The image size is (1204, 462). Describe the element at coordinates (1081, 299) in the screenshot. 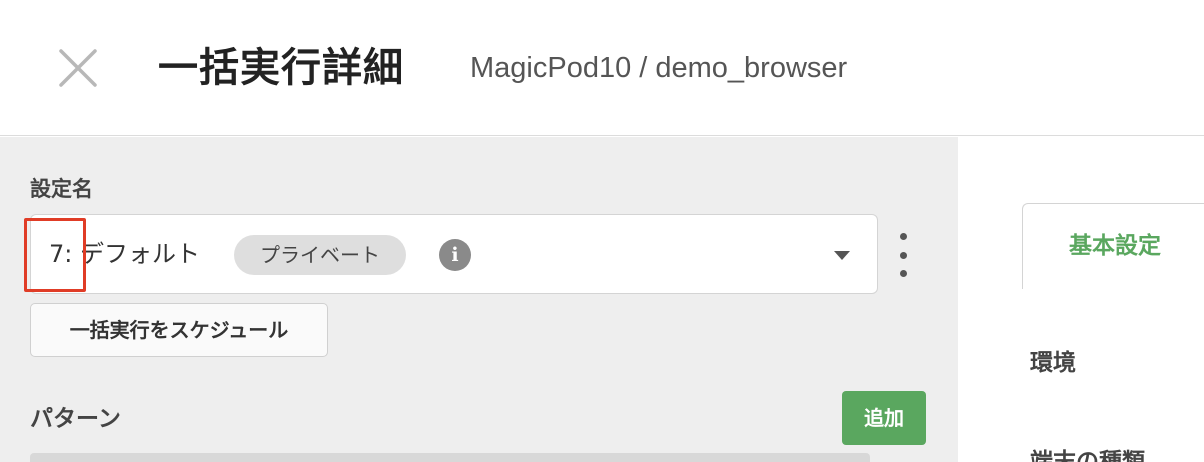

I see `detail-panel: 基本設定 環境 端末の種類` at that location.